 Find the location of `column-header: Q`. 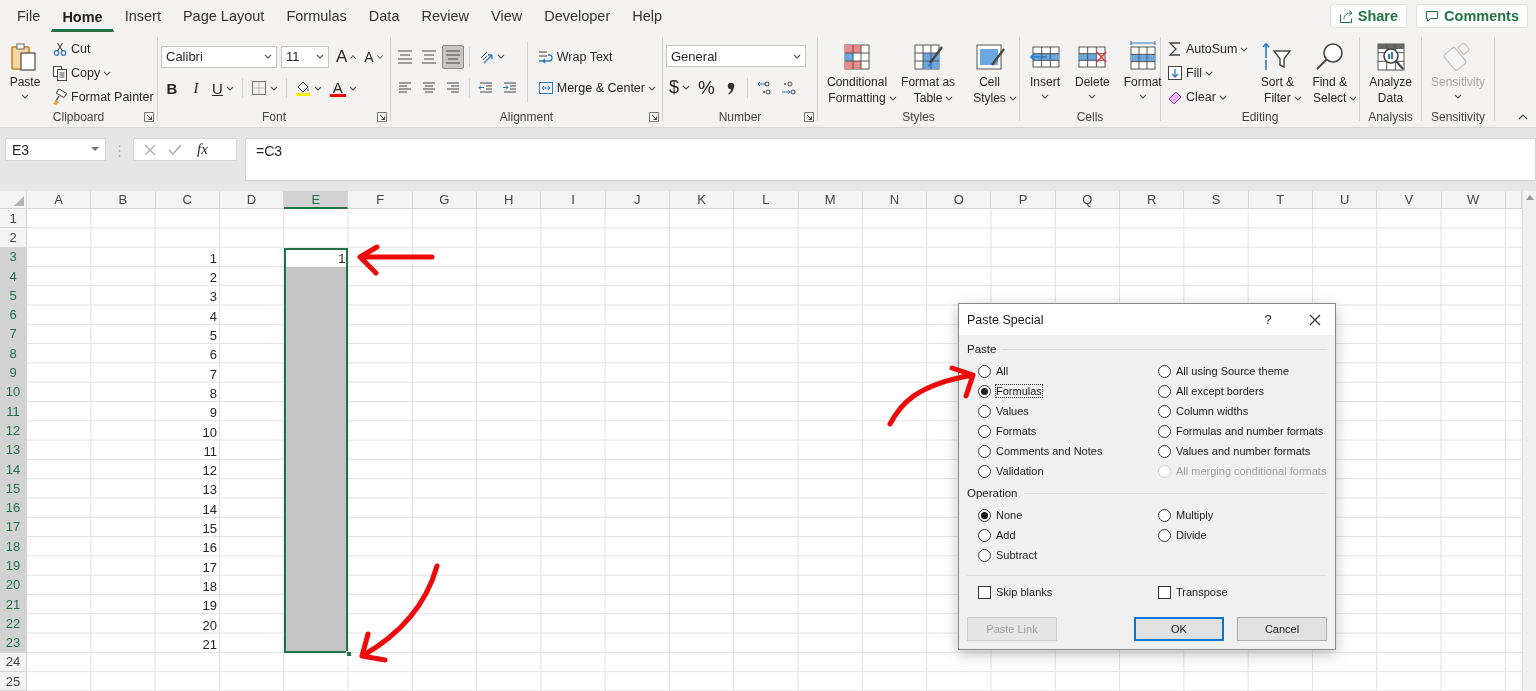

column-header: Q is located at coordinates (1088, 200).